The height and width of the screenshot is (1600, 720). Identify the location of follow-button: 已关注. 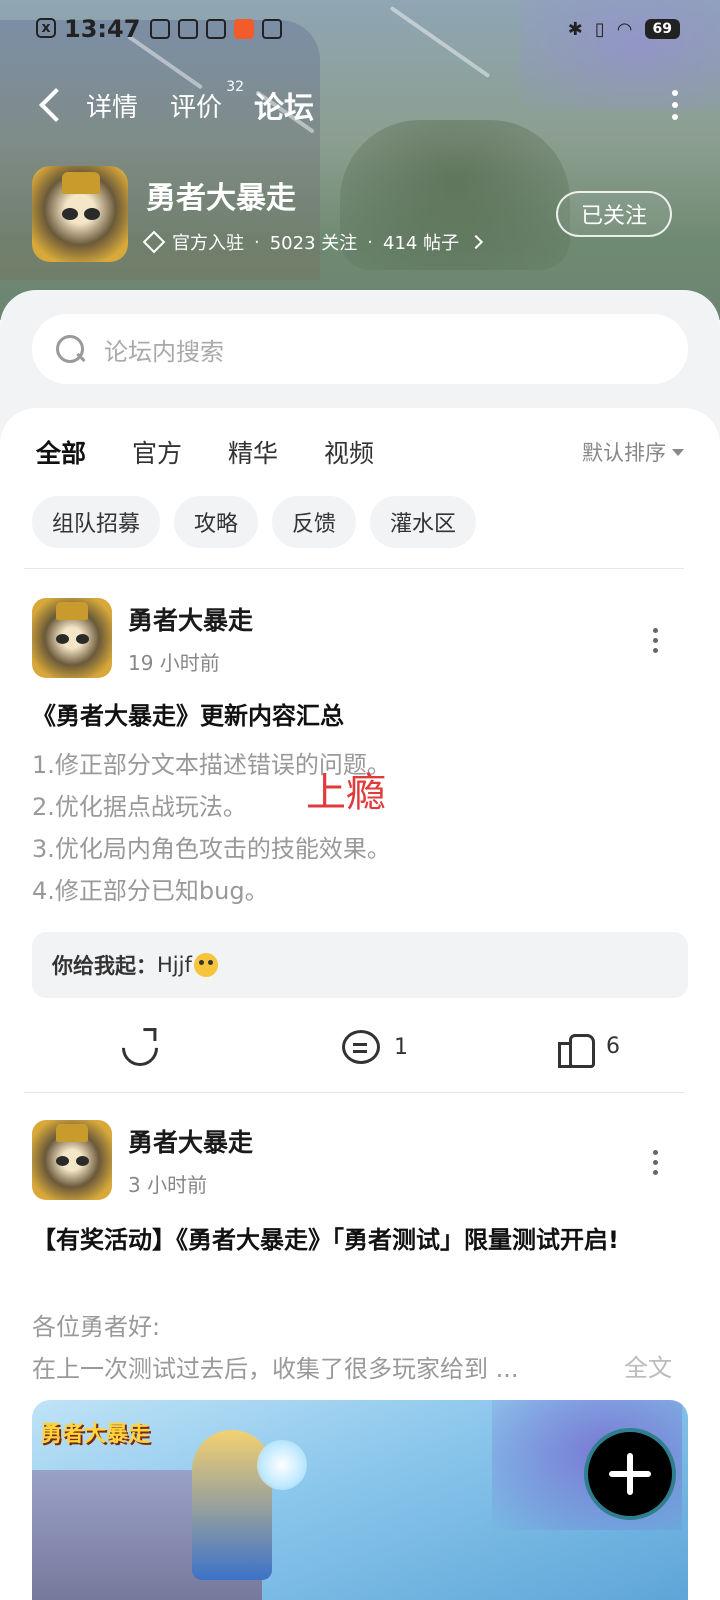
(614, 214).